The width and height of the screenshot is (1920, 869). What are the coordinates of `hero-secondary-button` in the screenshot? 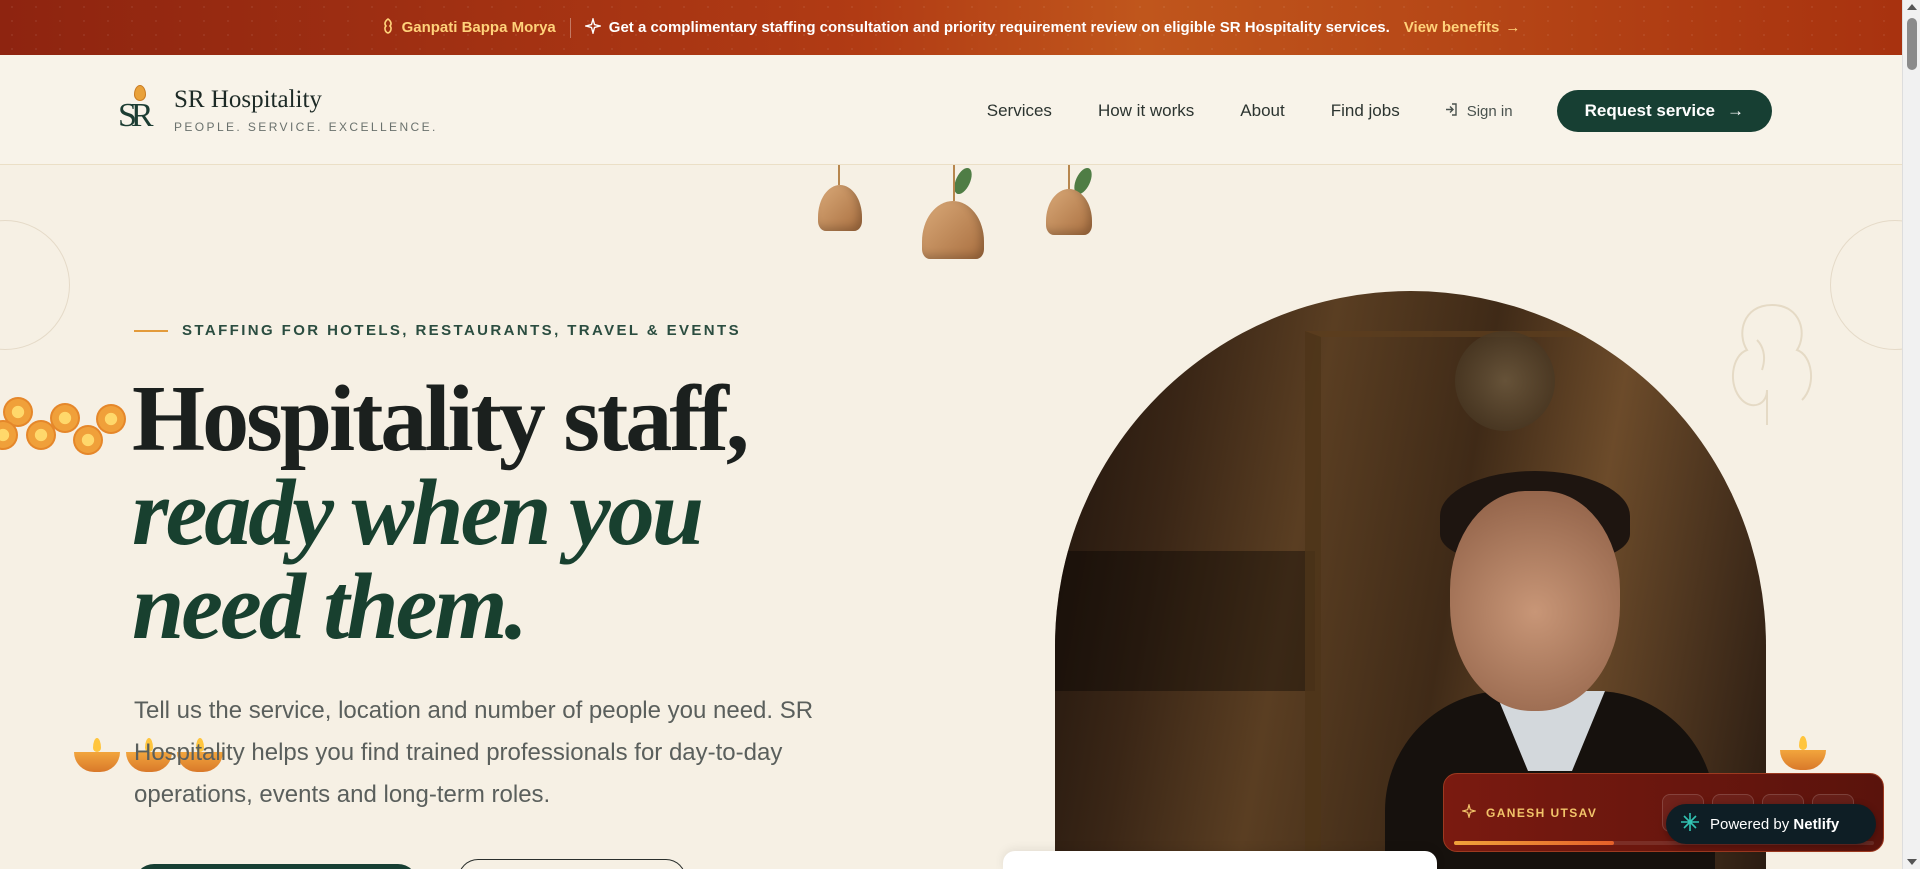 It's located at (572, 864).